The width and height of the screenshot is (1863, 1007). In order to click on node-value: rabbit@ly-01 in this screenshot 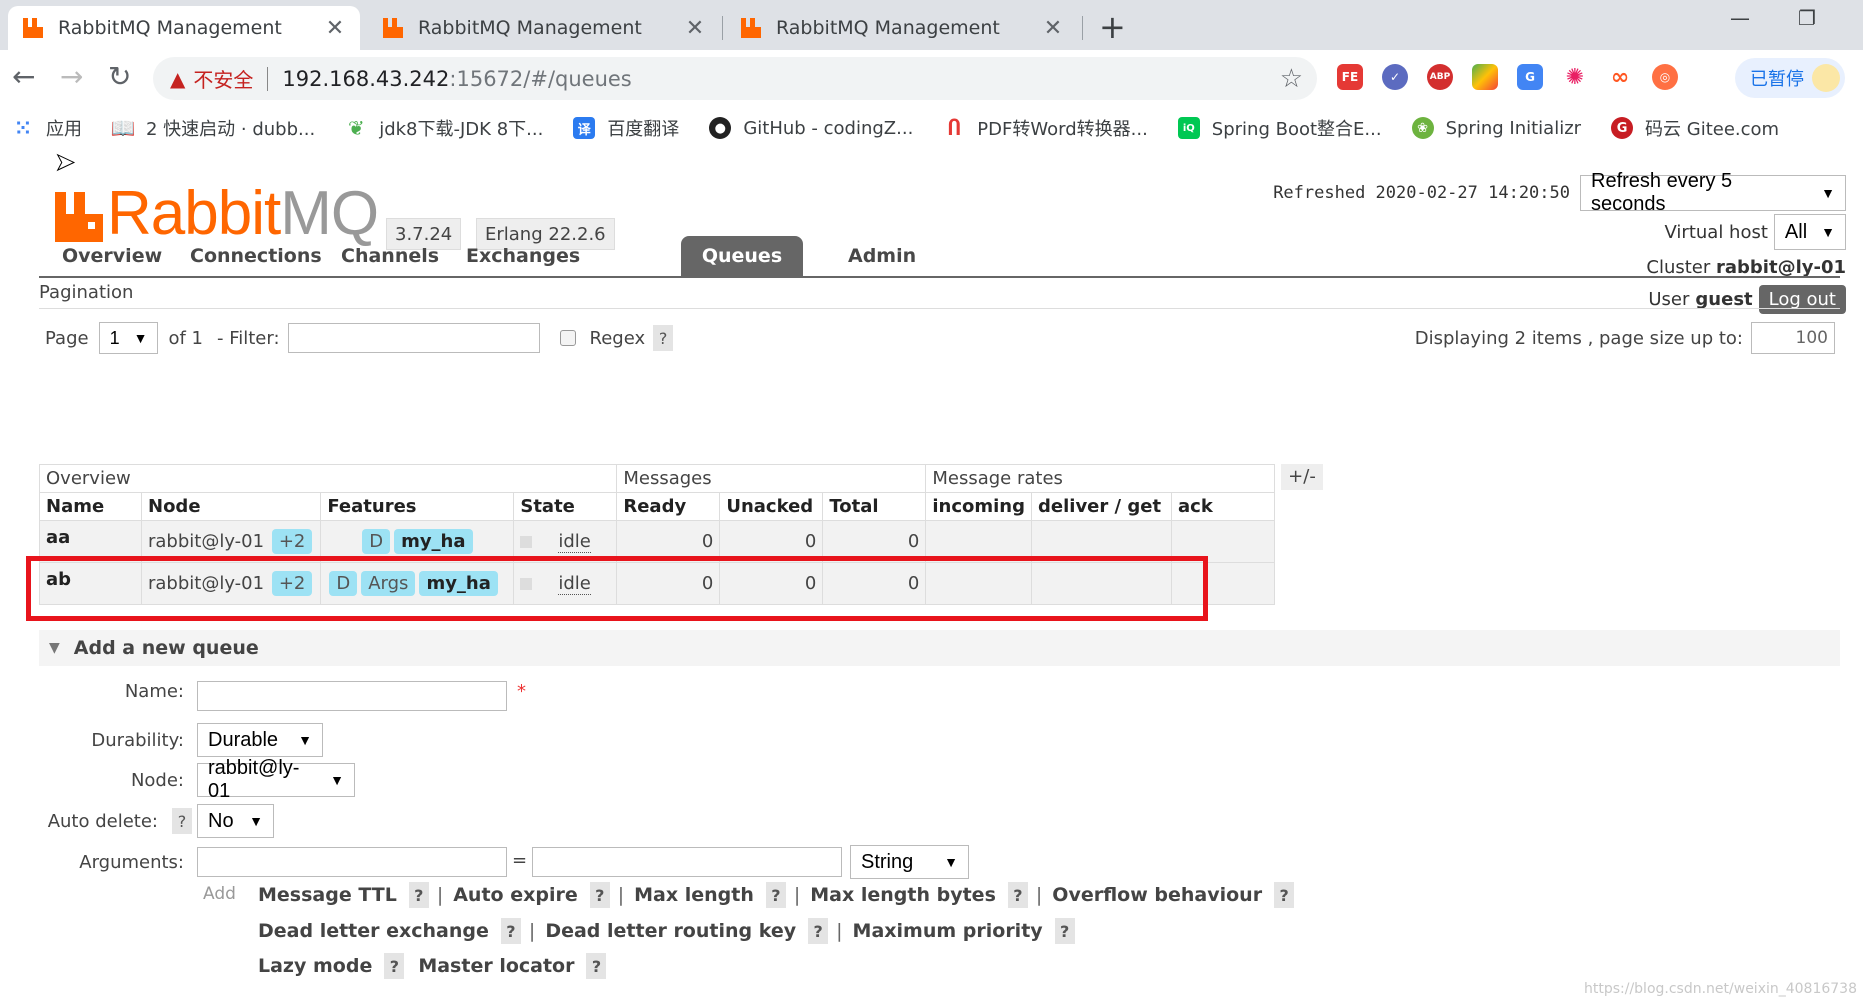, I will do `click(206, 541)`.